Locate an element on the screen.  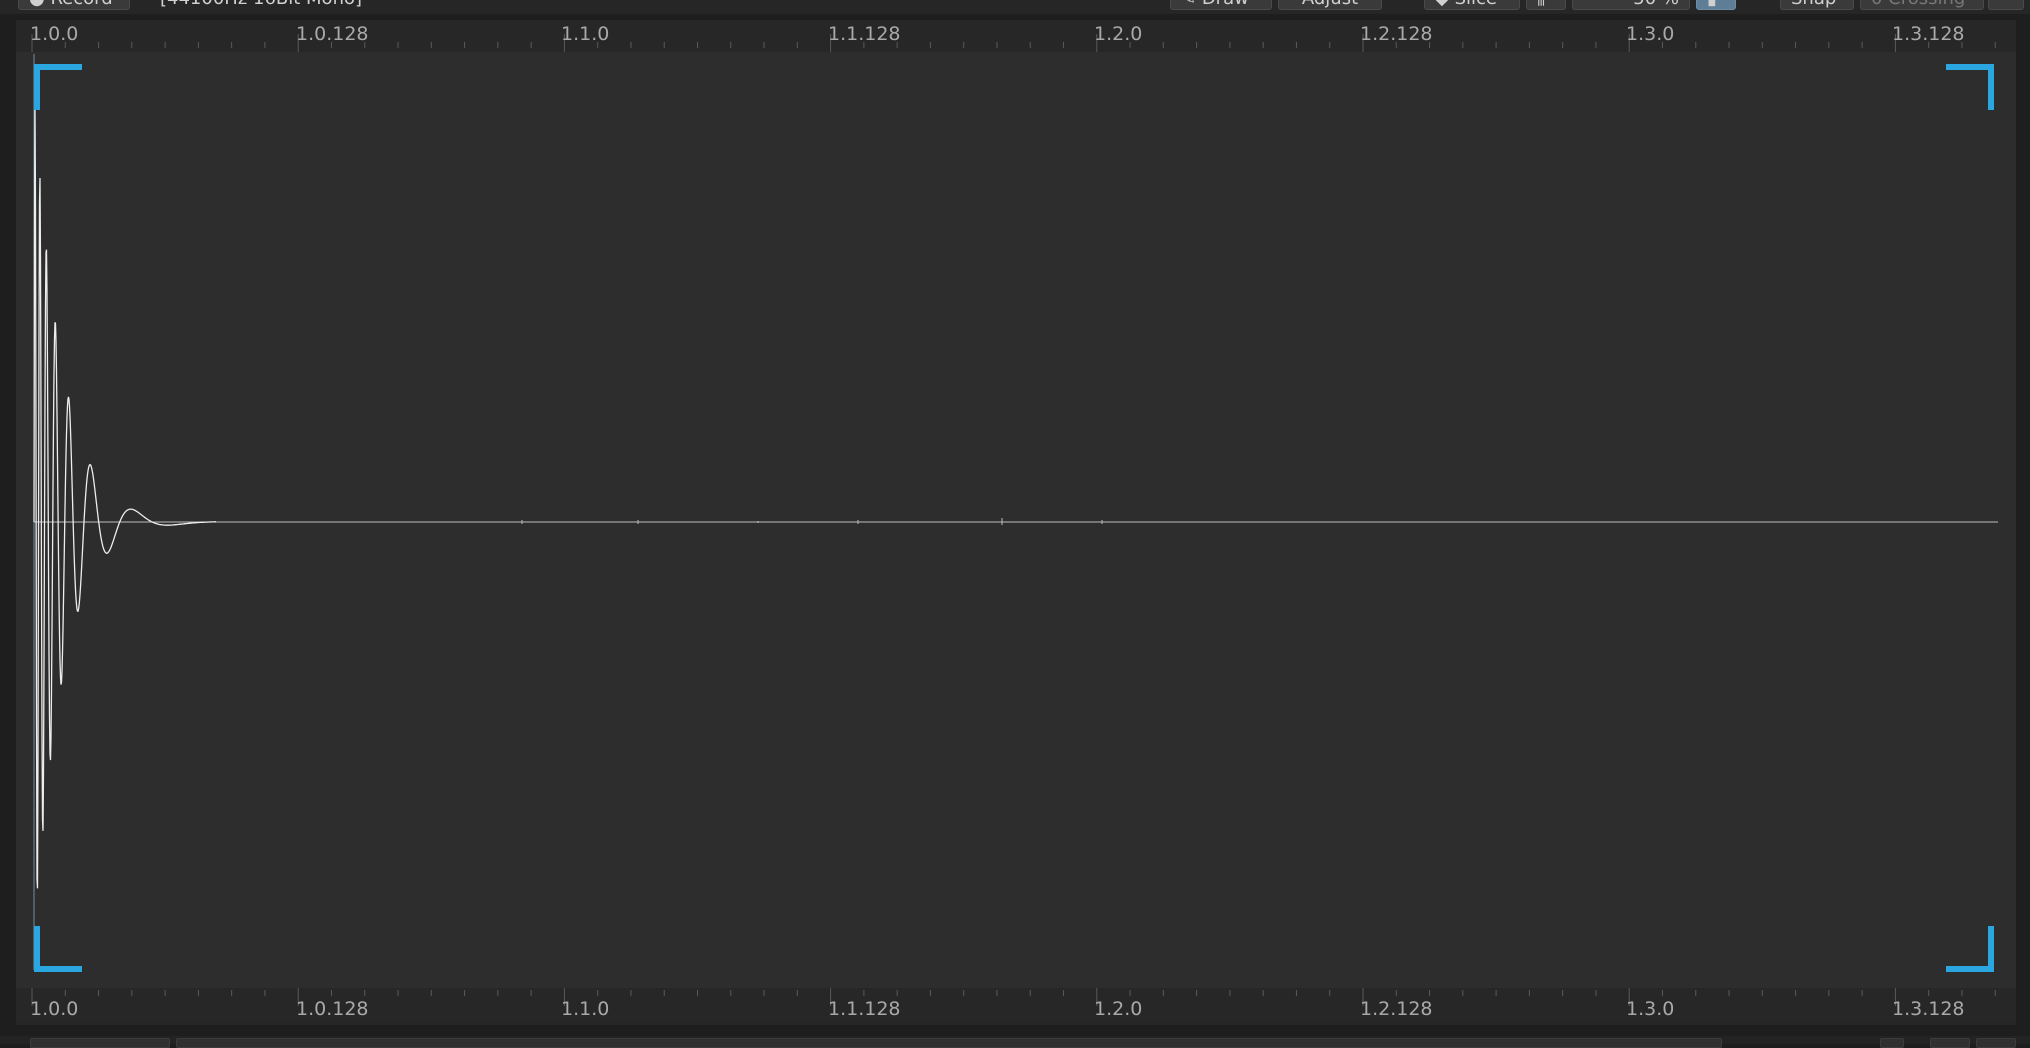
loop-start-marker-top is located at coordinates (58, 87).